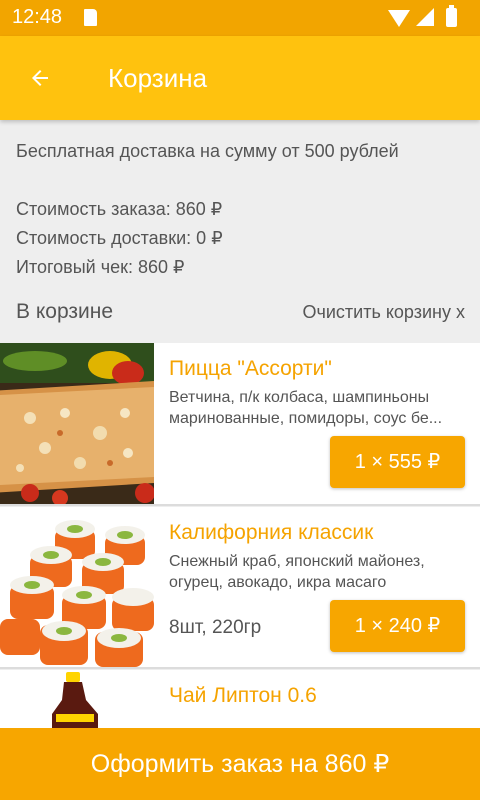 The height and width of the screenshot is (800, 480). I want to click on product-name: Пицца "Ассорти", so click(250, 368).